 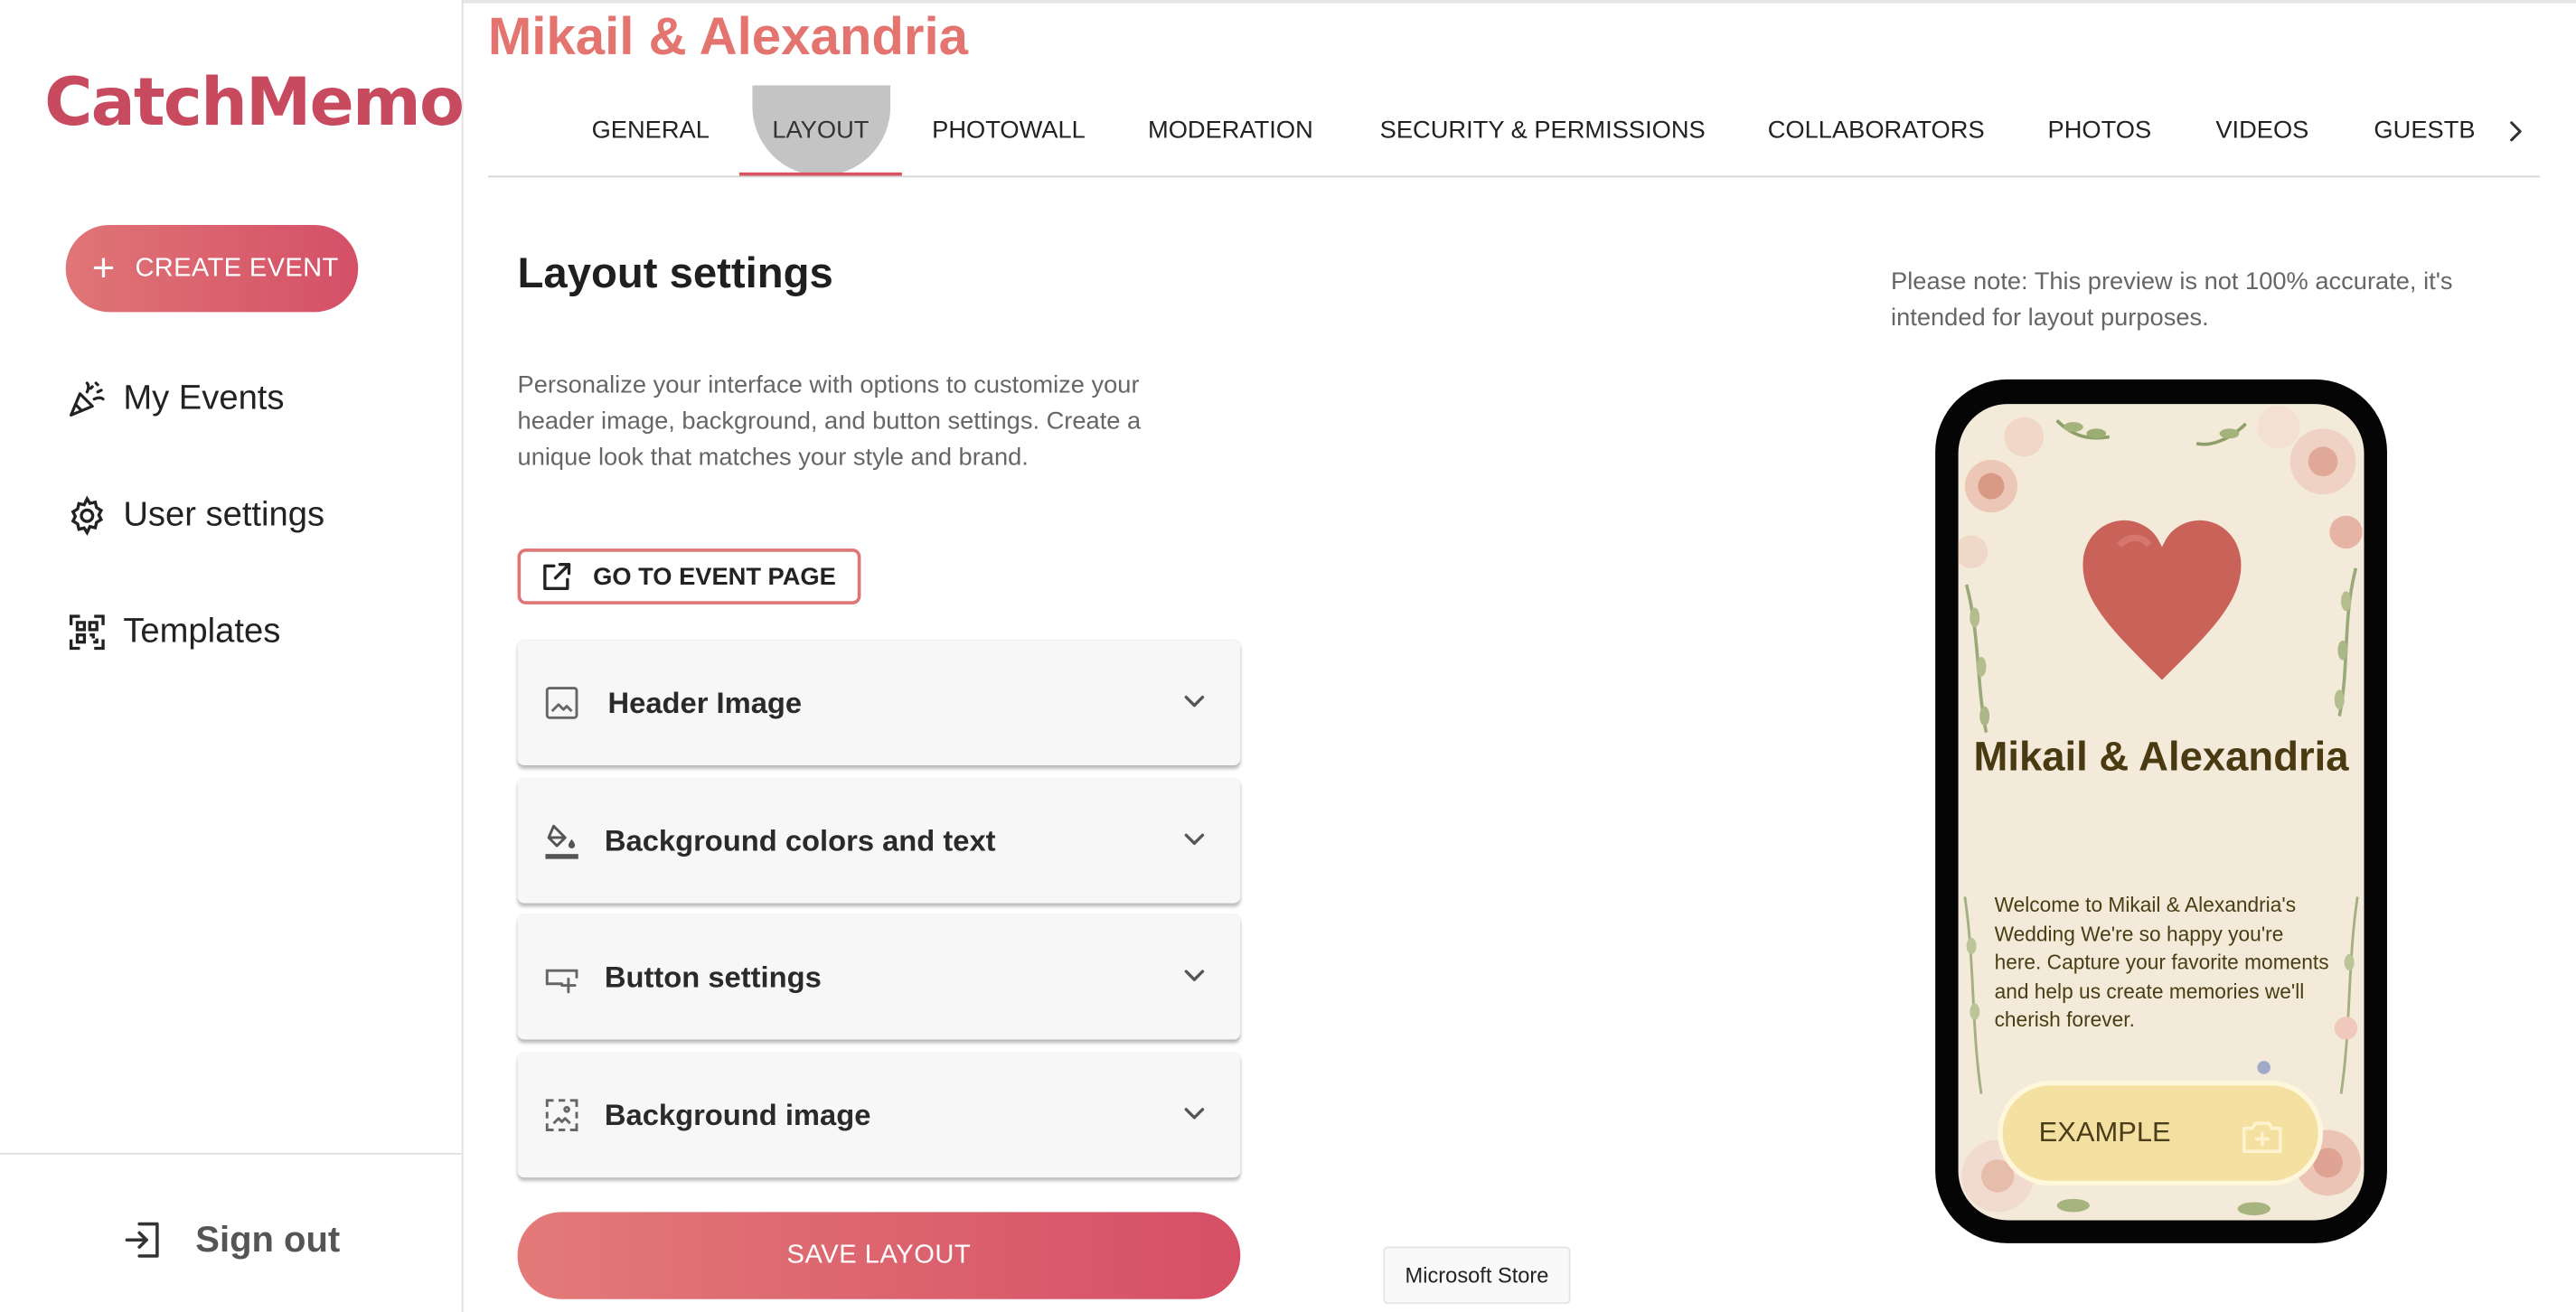 I want to click on button-icon, so click(x=562, y=982).